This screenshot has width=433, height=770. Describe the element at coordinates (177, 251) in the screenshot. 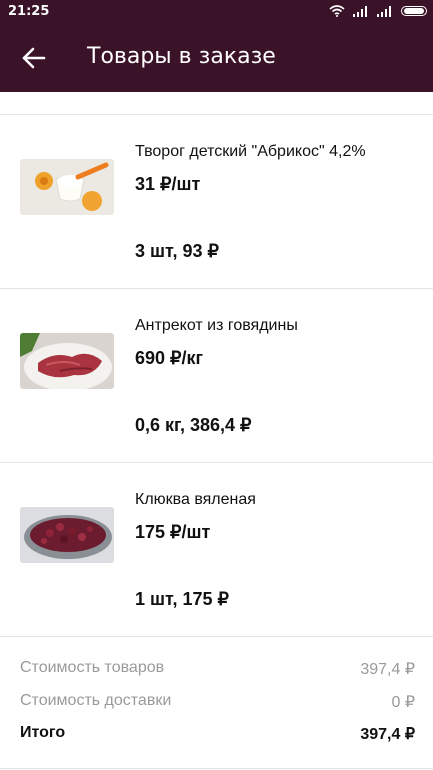

I see `product-quantity-total: 3 шт, 93 ₽` at that location.